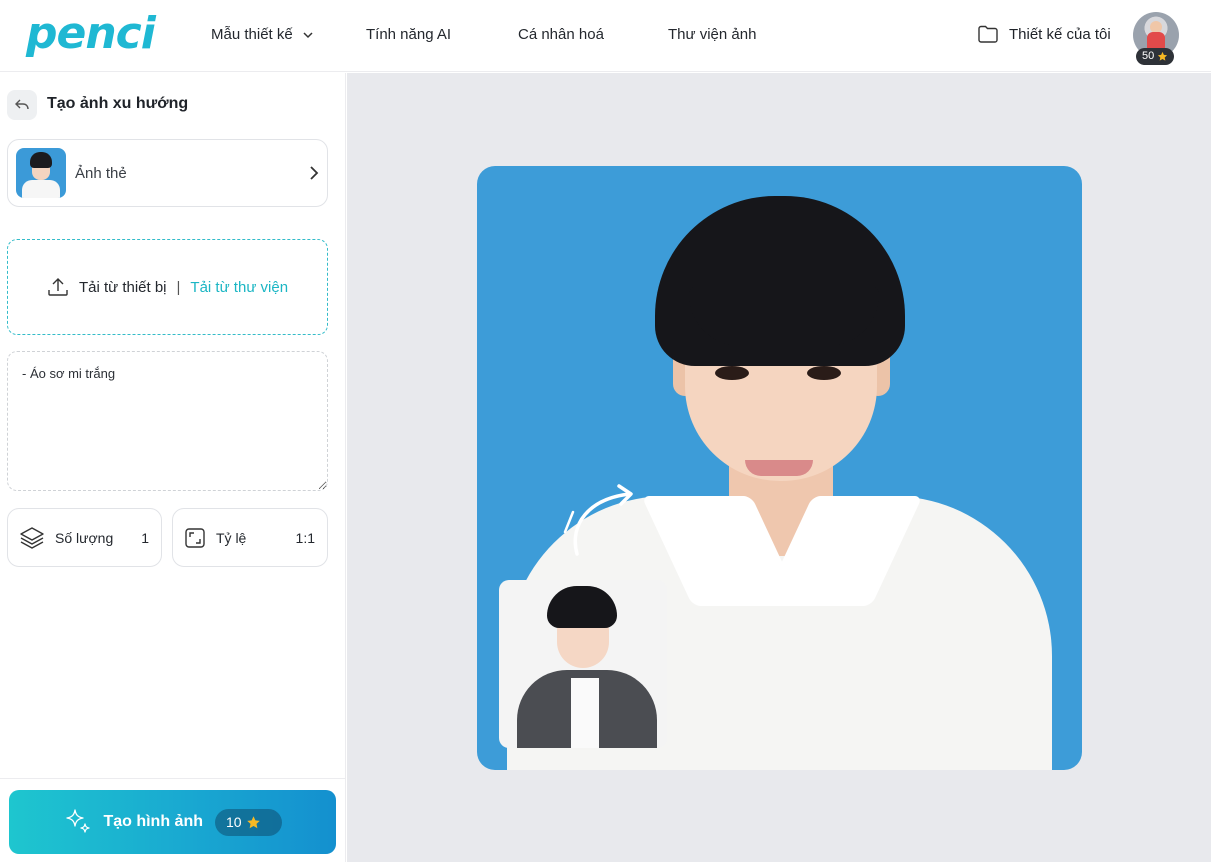 Image resolution: width=1211 pixels, height=862 pixels. I want to click on my-designs-link: Thiết kế của tôi, so click(1044, 34).